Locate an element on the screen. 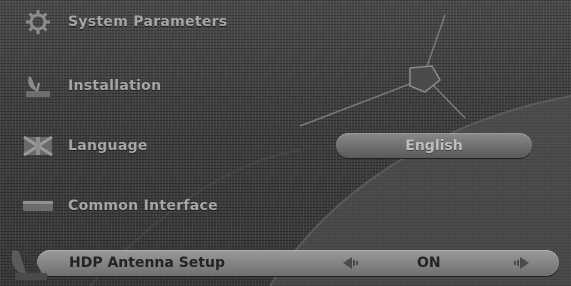 The height and width of the screenshot is (286, 571). language-flag-icon is located at coordinates (38, 146).